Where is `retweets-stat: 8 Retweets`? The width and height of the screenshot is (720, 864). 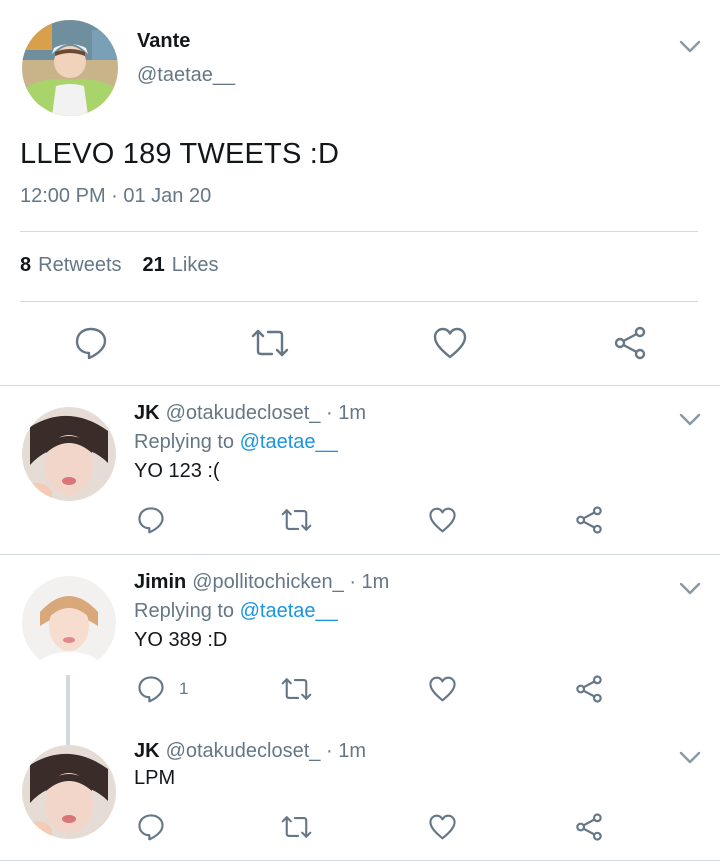
retweets-stat: 8 Retweets is located at coordinates (71, 265).